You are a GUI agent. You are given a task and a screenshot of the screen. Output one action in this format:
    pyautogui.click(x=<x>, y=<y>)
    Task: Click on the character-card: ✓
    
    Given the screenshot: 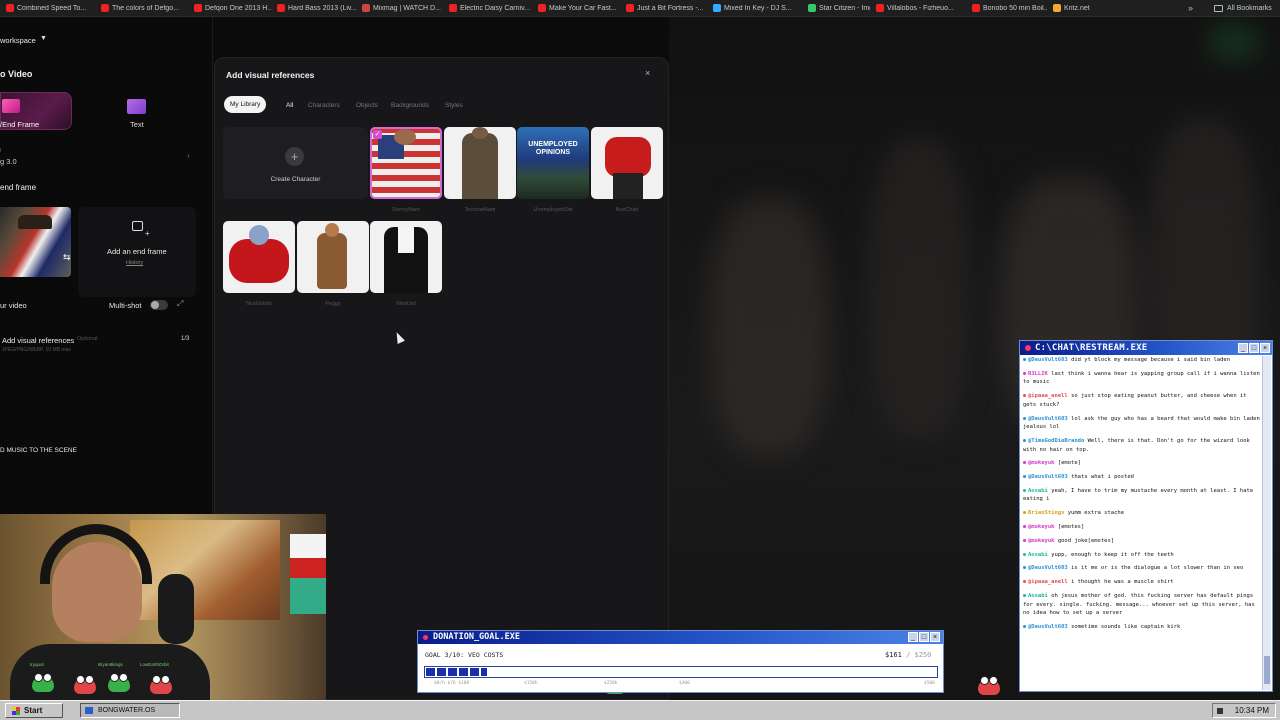 What is the action you would take?
    pyautogui.click(x=406, y=163)
    